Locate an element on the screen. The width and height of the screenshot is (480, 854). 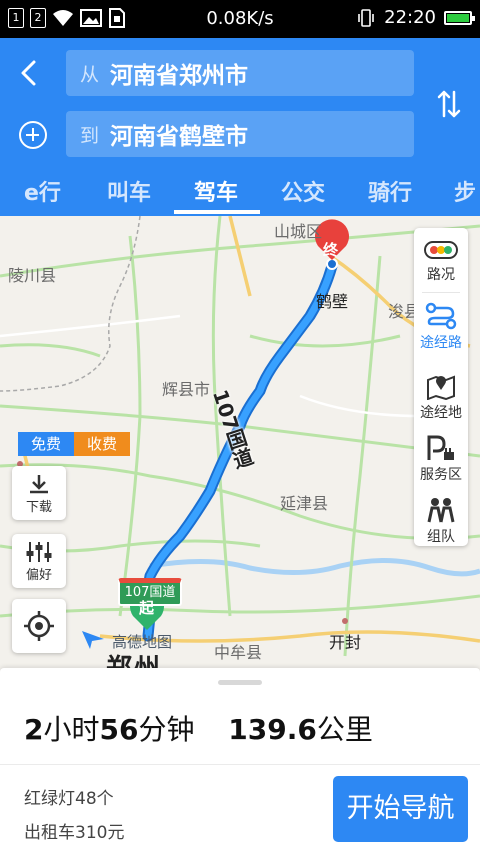
transport-tabs: e行 叫车 驾车 公交 骑行 步 is located at coordinates (240, 191).